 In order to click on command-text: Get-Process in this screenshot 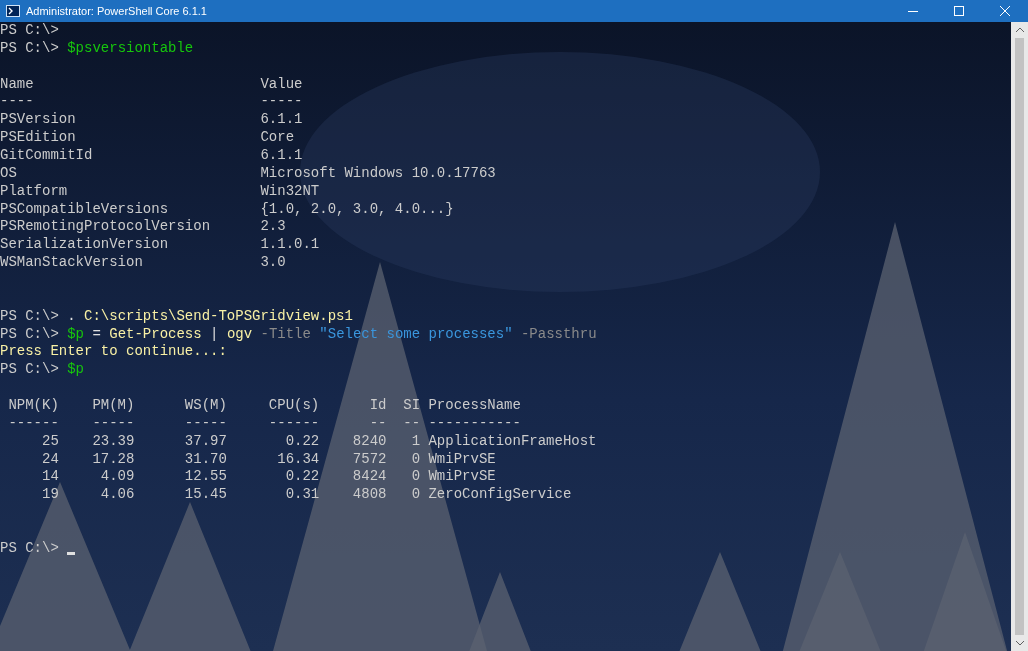, I will do `click(155, 334)`.